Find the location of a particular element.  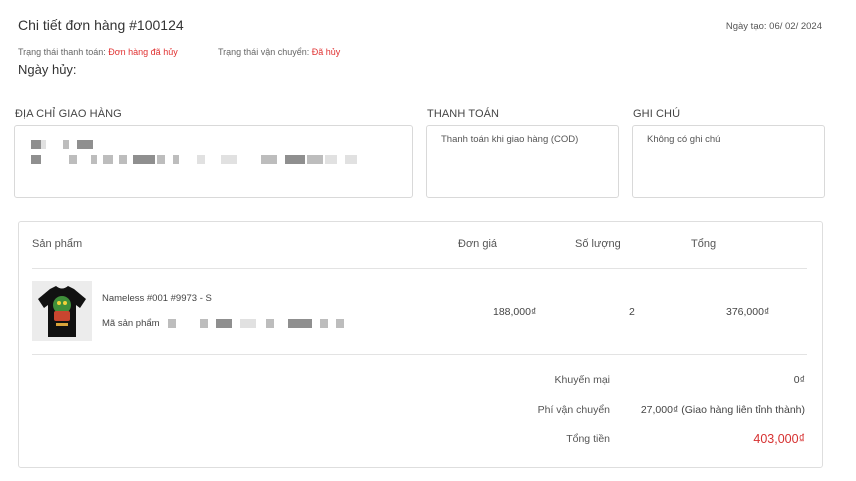

note-text: Không có ghi chú is located at coordinates (684, 139).